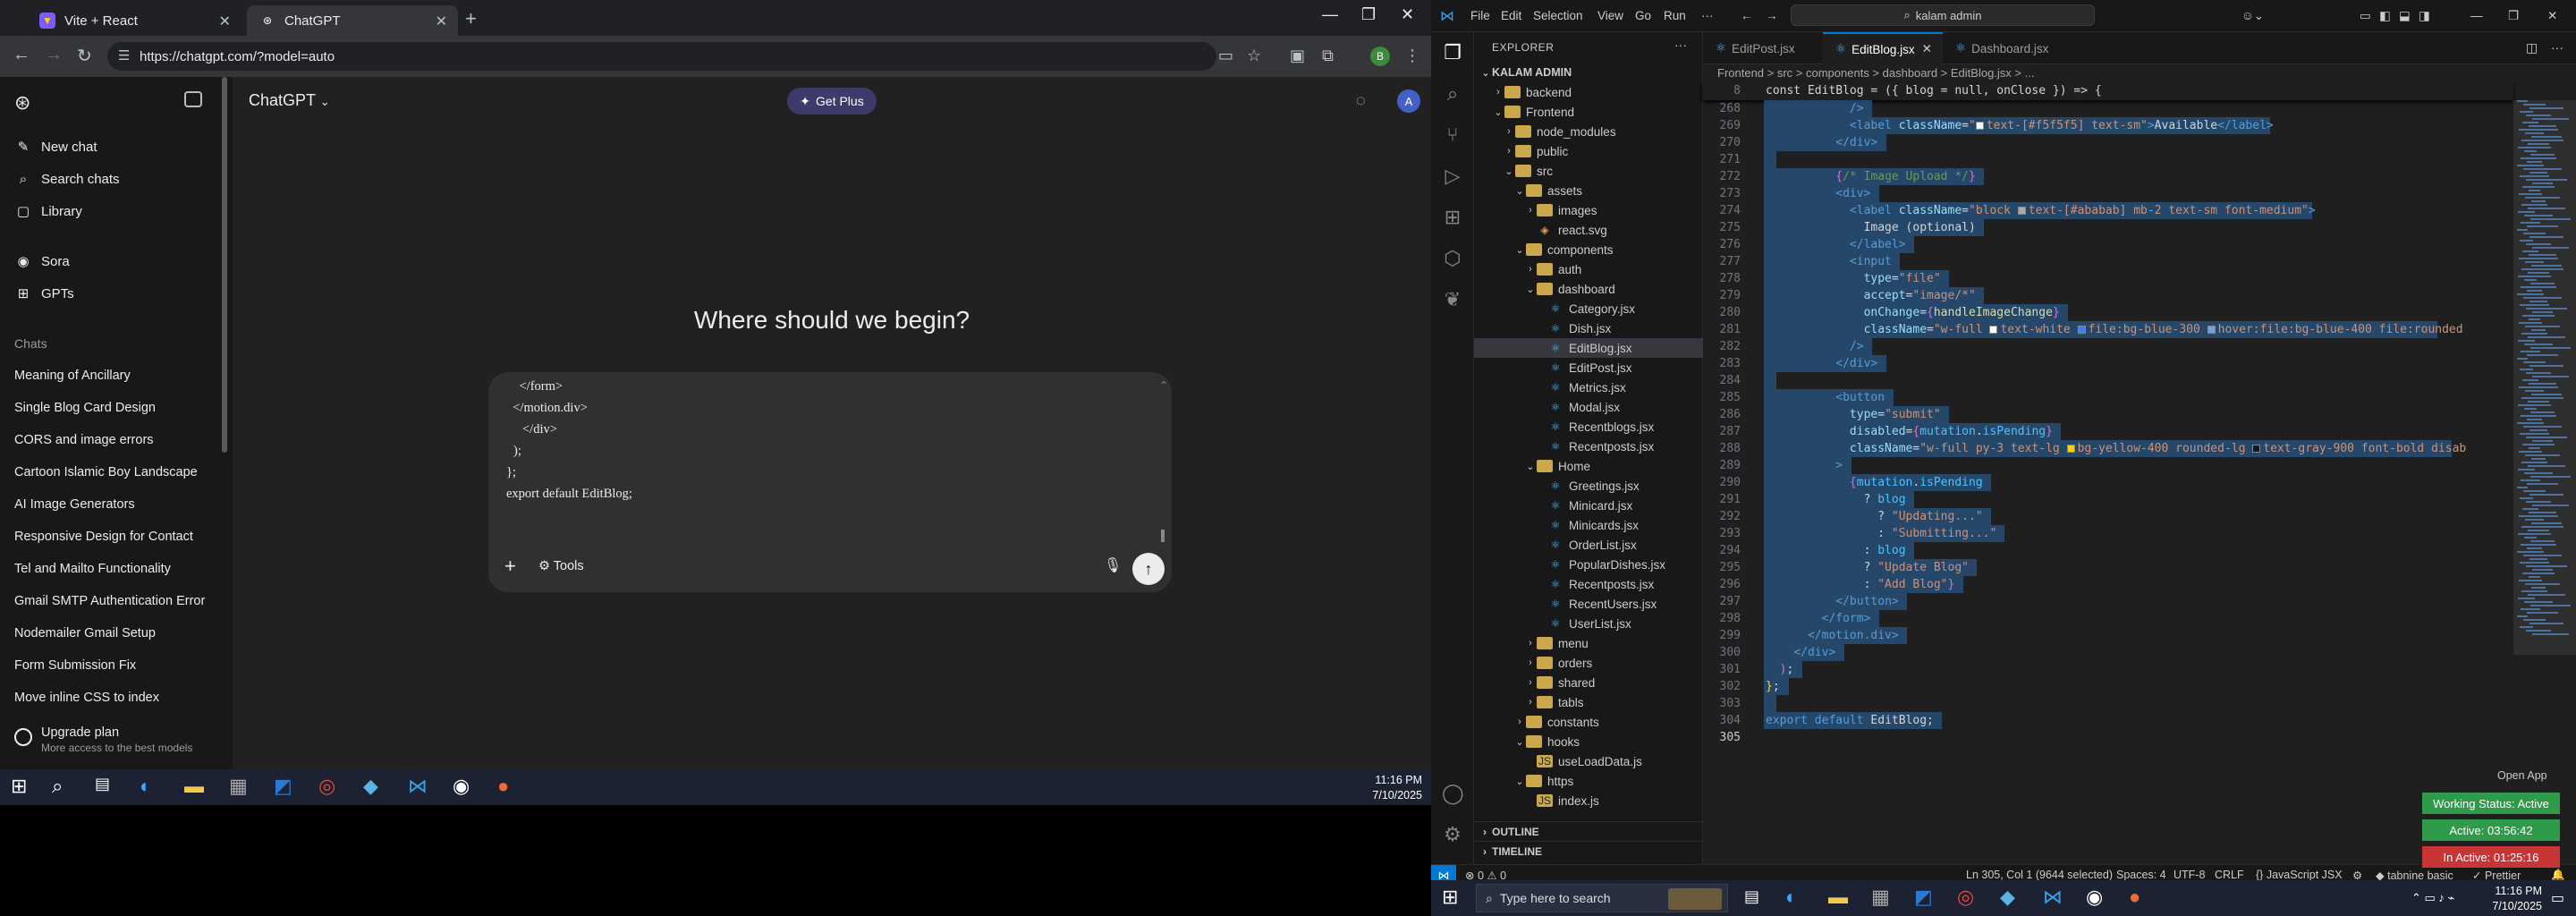 This screenshot has width=2576, height=916. What do you see at coordinates (1588, 269) in the screenshot?
I see `tree-folder: › auth` at bounding box center [1588, 269].